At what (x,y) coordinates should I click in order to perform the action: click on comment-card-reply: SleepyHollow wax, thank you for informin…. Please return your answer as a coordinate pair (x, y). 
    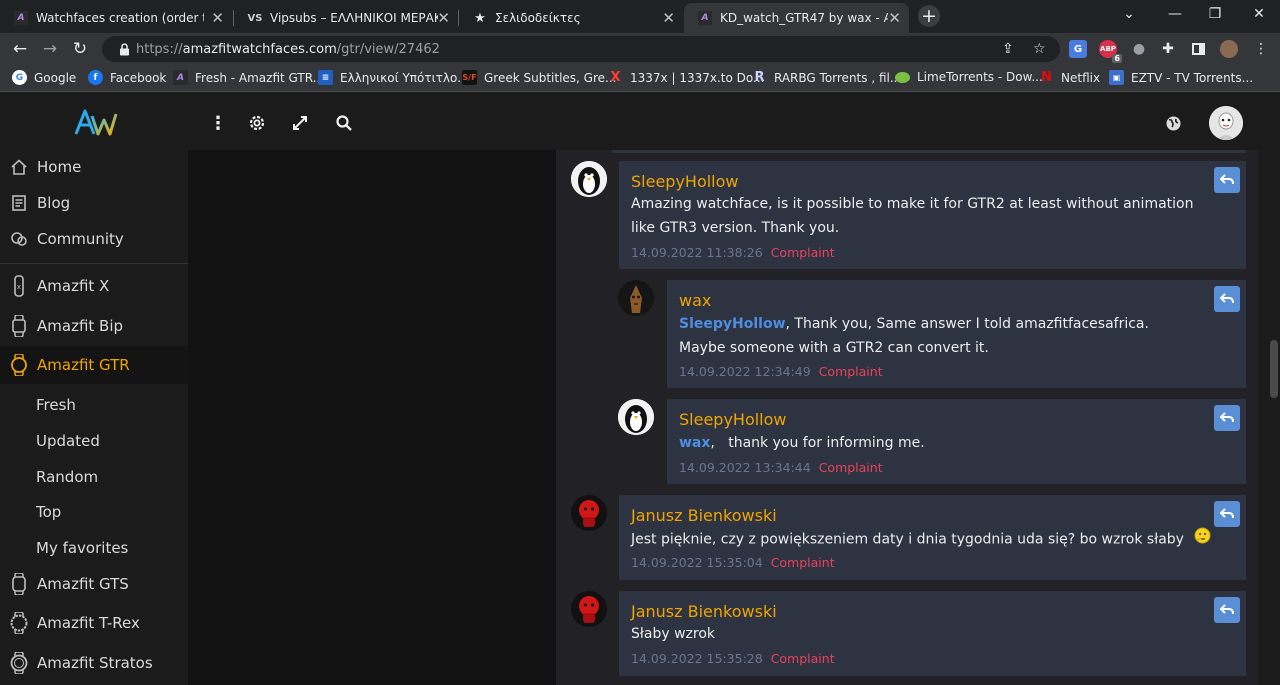
    Looking at the image, I should click on (956, 441).